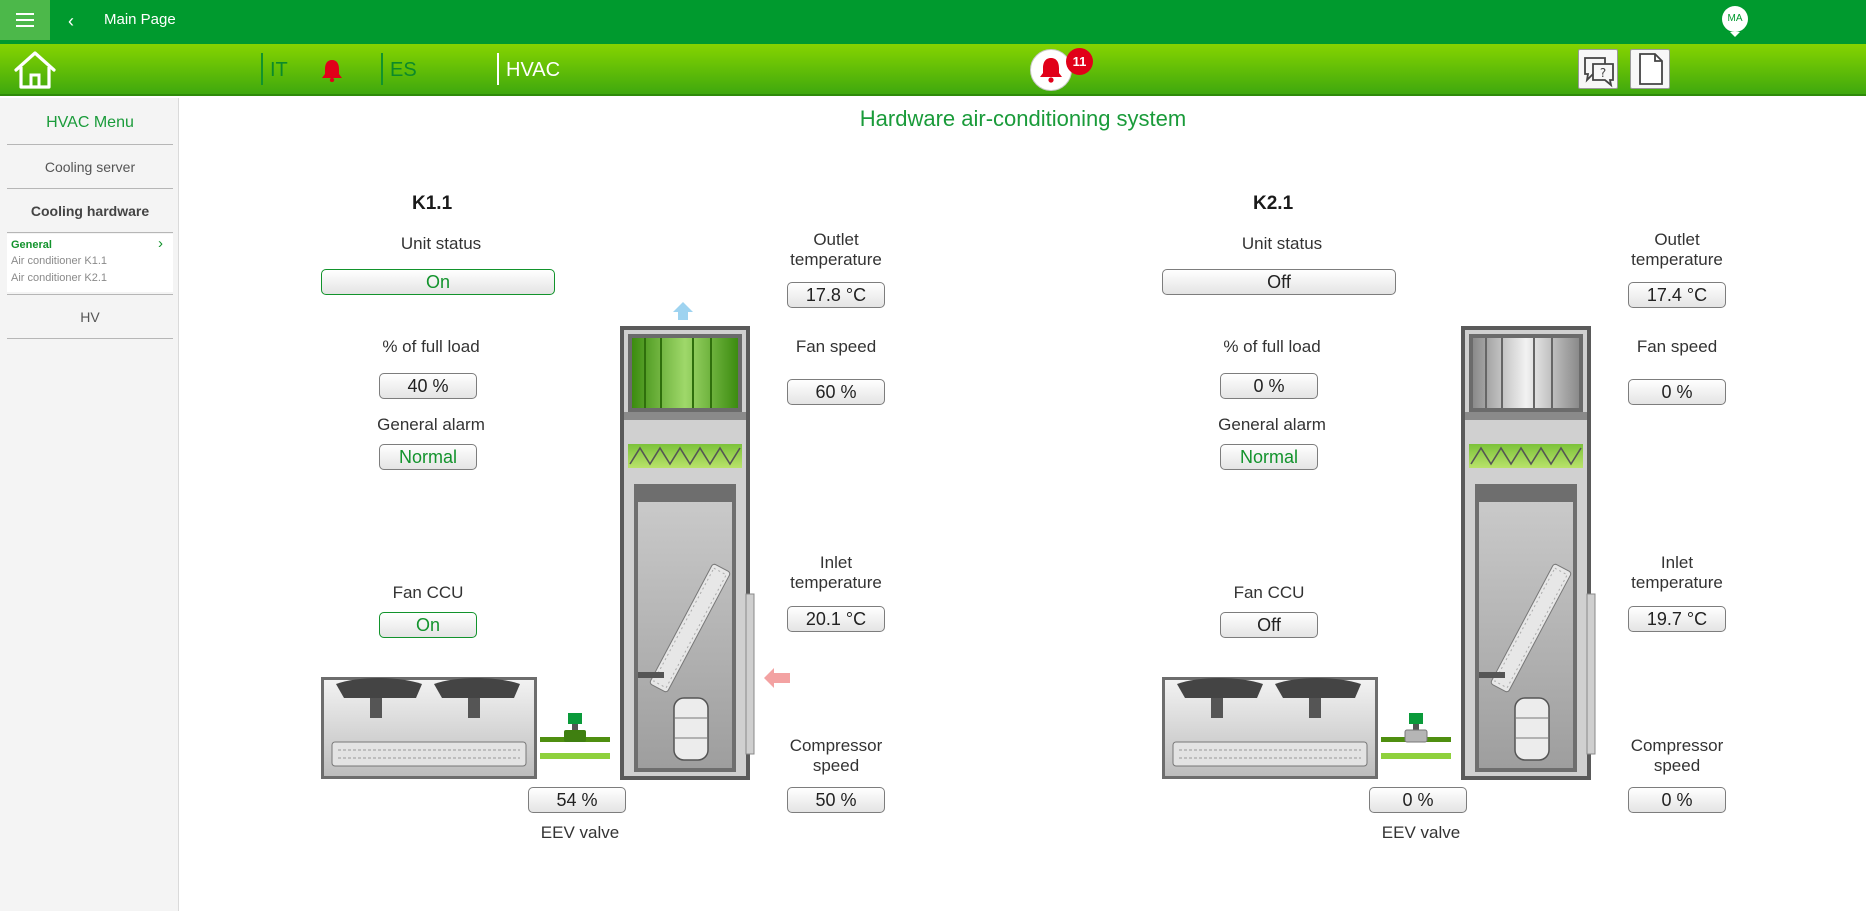  I want to click on top-bar: ‹ Main Page MA, so click(933, 22).